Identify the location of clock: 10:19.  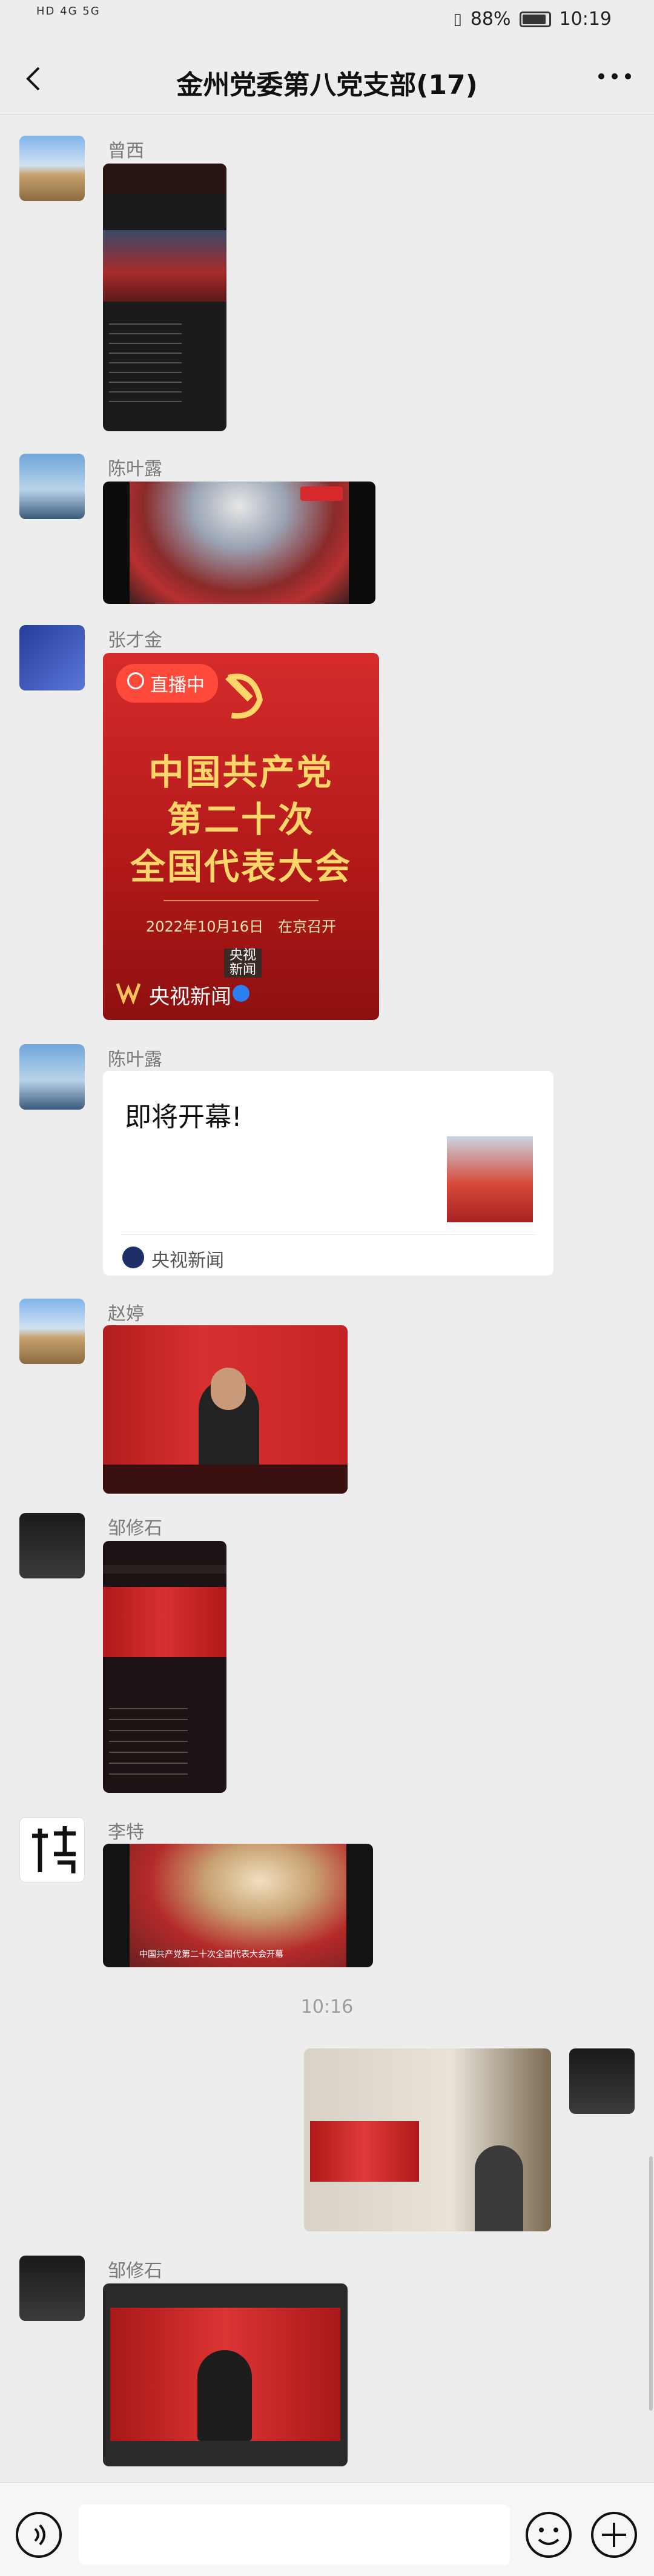
(585, 19).